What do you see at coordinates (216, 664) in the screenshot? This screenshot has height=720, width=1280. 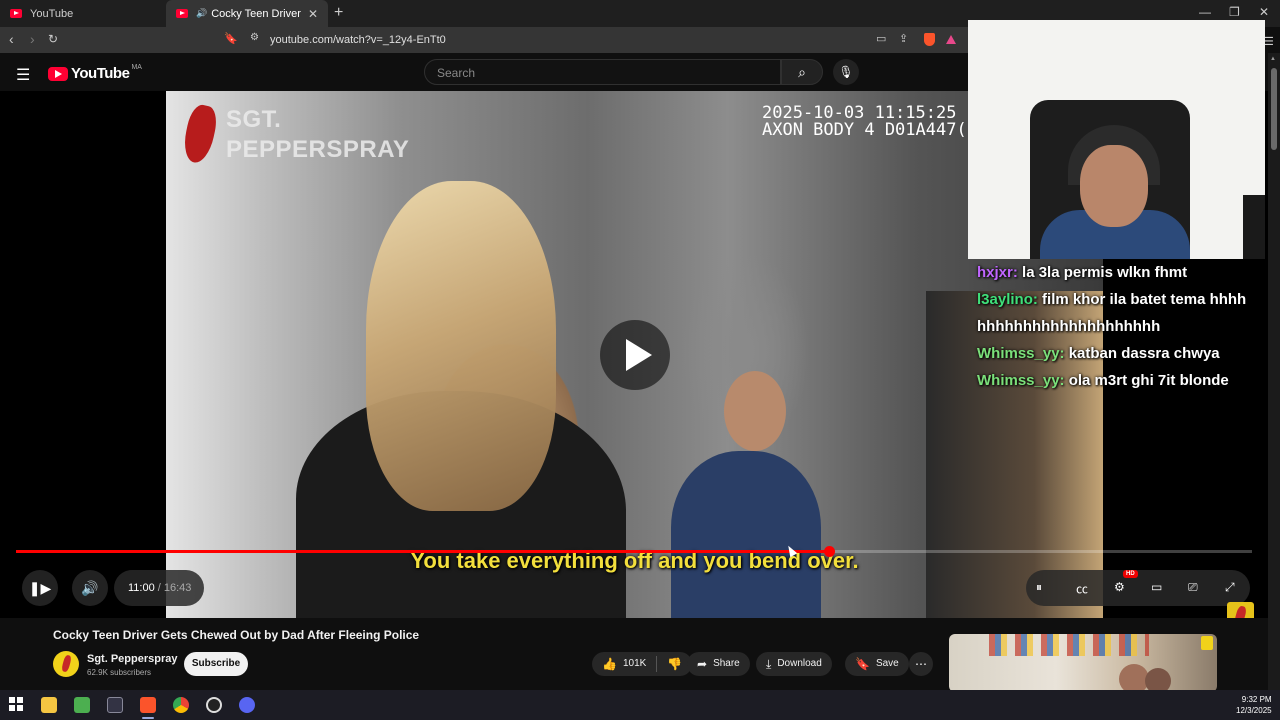 I see `subscribe-button: Subscribe` at bounding box center [216, 664].